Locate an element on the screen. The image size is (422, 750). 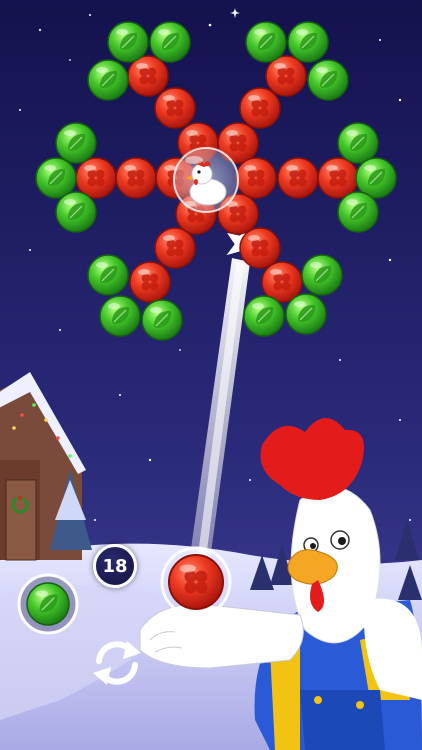
moves-counter-badge: 18 is located at coordinates (115, 566).